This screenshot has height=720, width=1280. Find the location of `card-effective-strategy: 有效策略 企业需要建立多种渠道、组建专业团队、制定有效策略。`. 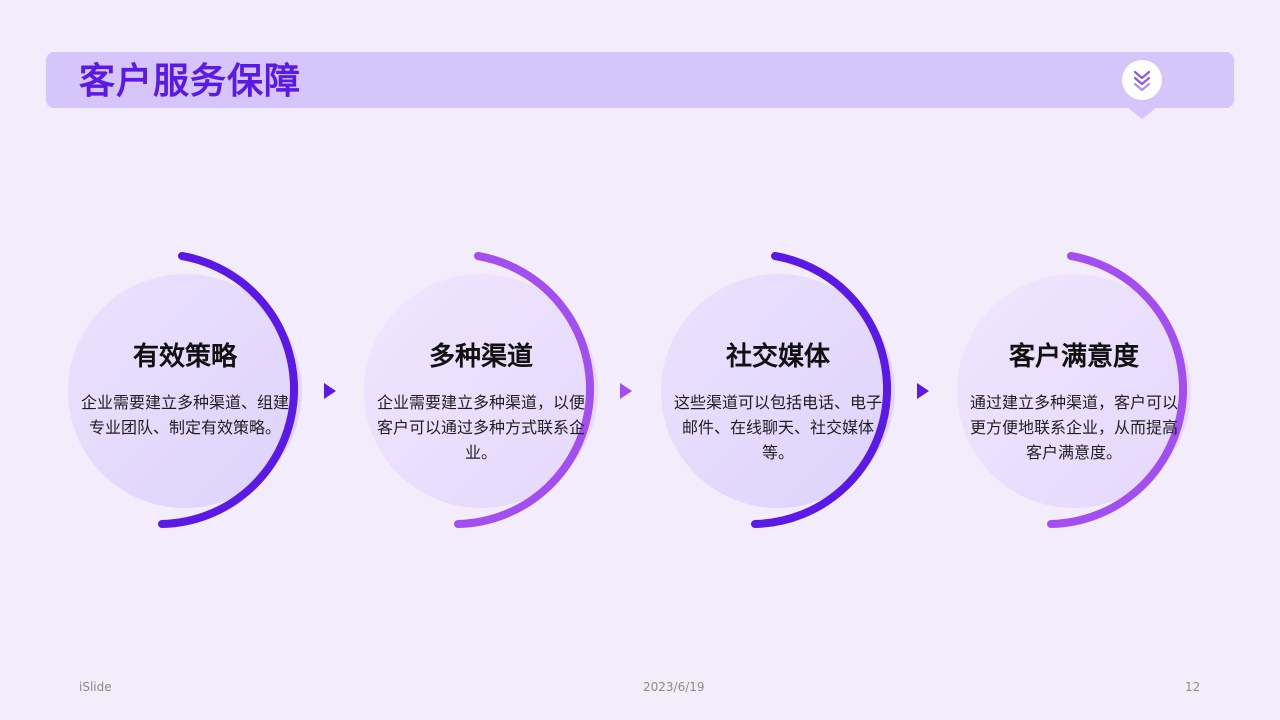

card-effective-strategy: 有效策略 企业需要建立多种渠道、组建专业团队、制定有效策略。 is located at coordinates (197, 395).